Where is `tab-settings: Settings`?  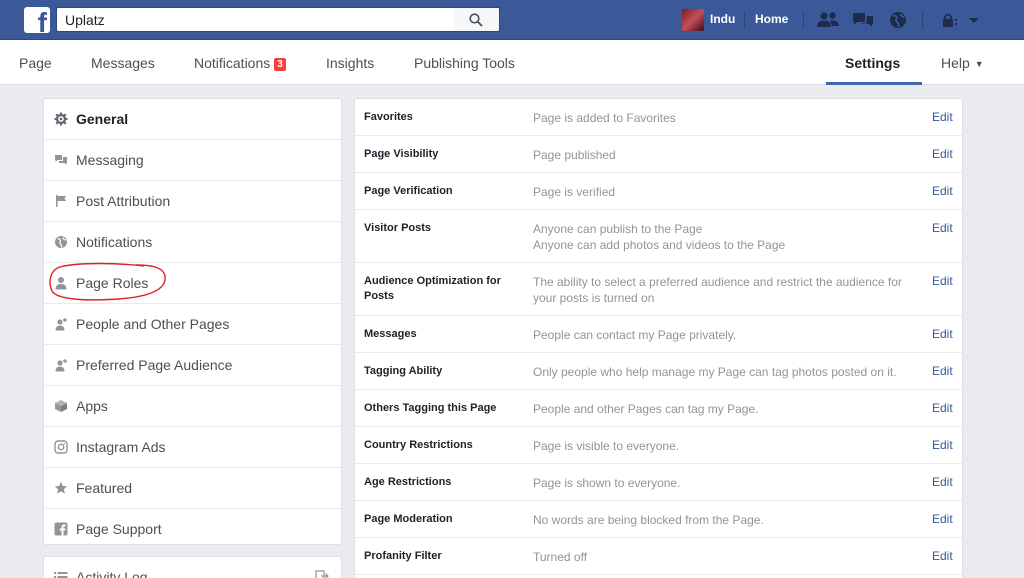 tab-settings: Settings is located at coordinates (874, 62).